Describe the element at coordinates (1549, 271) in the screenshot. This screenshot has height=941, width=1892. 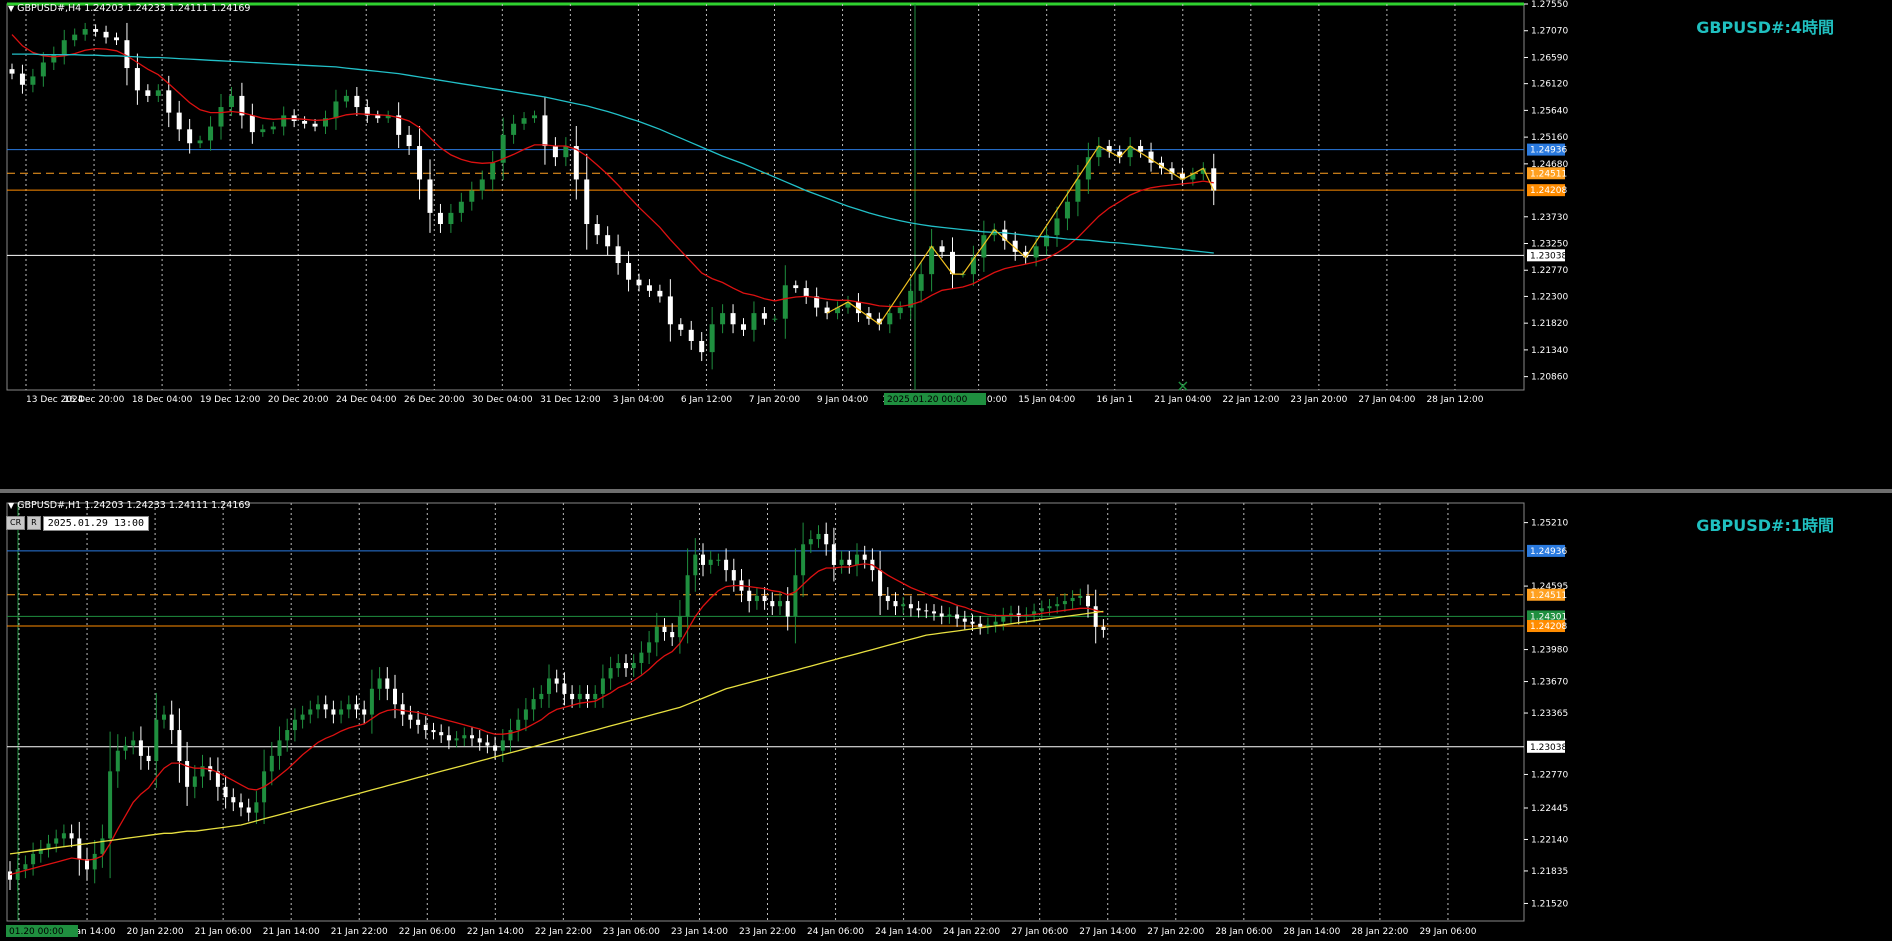
I see `y-tick-label: 1.22770` at that location.